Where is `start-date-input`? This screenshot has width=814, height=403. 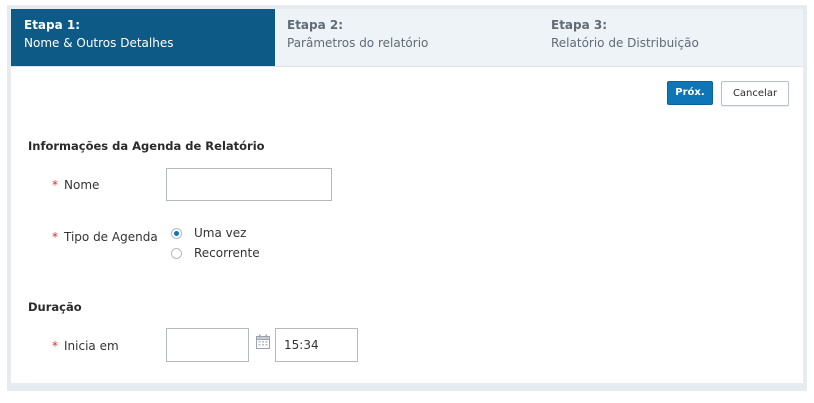 start-date-input is located at coordinates (207, 345).